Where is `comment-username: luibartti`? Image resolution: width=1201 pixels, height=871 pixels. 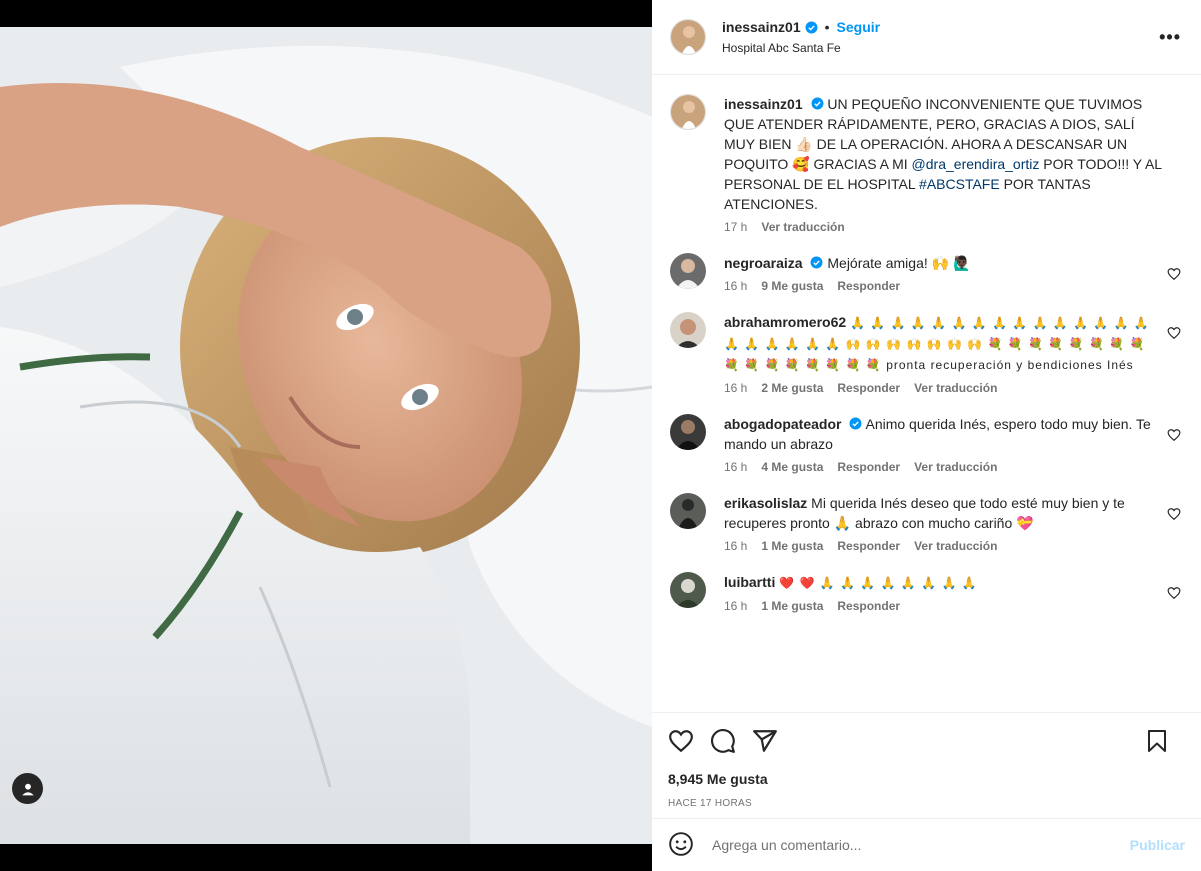
comment-username: luibartti is located at coordinates (749, 582).